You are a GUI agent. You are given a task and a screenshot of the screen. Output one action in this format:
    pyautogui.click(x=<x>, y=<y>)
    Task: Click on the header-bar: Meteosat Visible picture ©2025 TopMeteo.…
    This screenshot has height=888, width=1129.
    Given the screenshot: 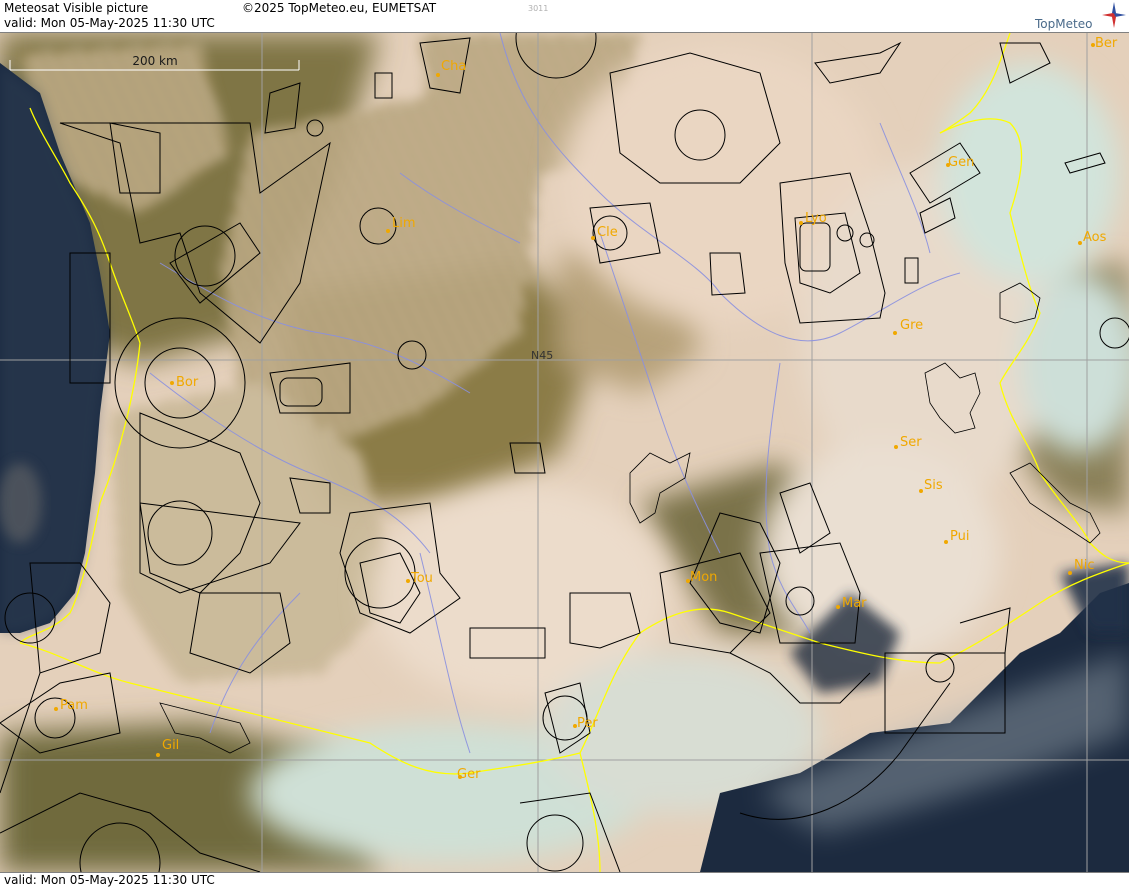 What is the action you would take?
    pyautogui.click(x=564, y=16)
    